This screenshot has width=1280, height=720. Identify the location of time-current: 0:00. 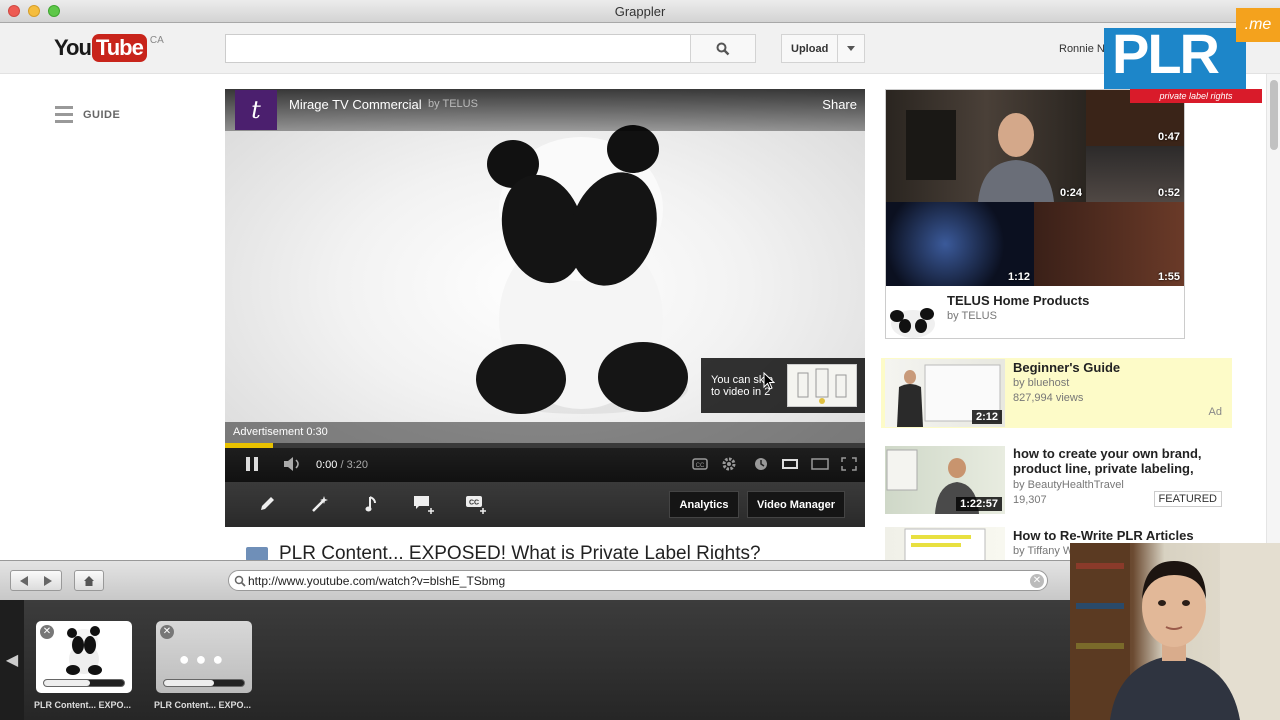
(327, 465).